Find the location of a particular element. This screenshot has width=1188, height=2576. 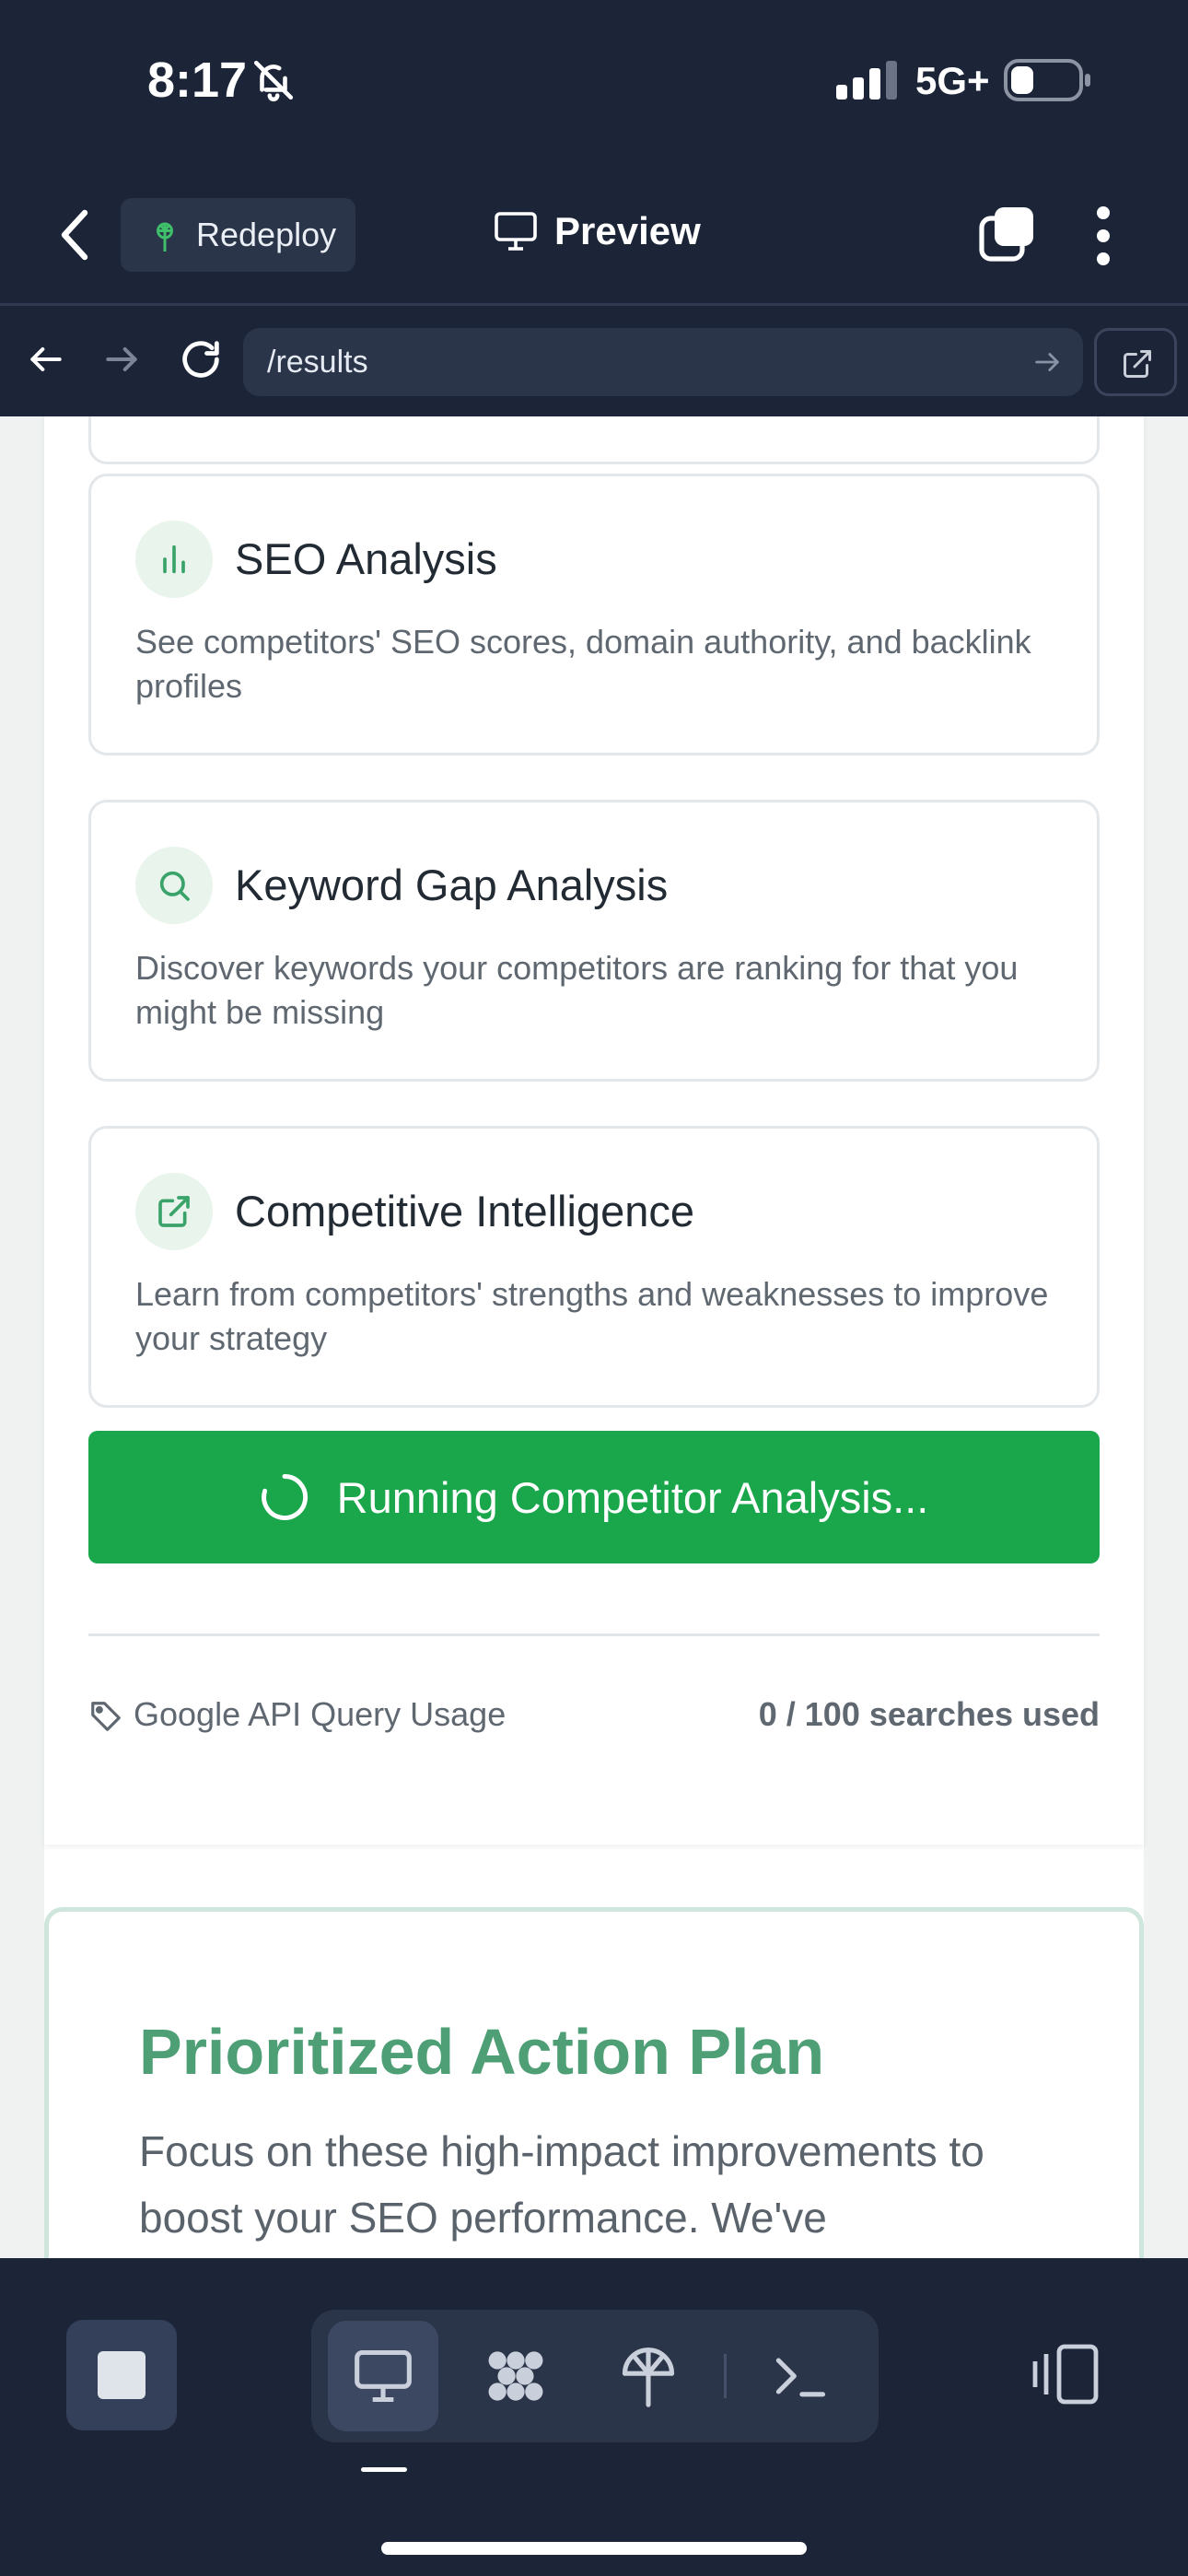

terminal-icon is located at coordinates (800, 2377).